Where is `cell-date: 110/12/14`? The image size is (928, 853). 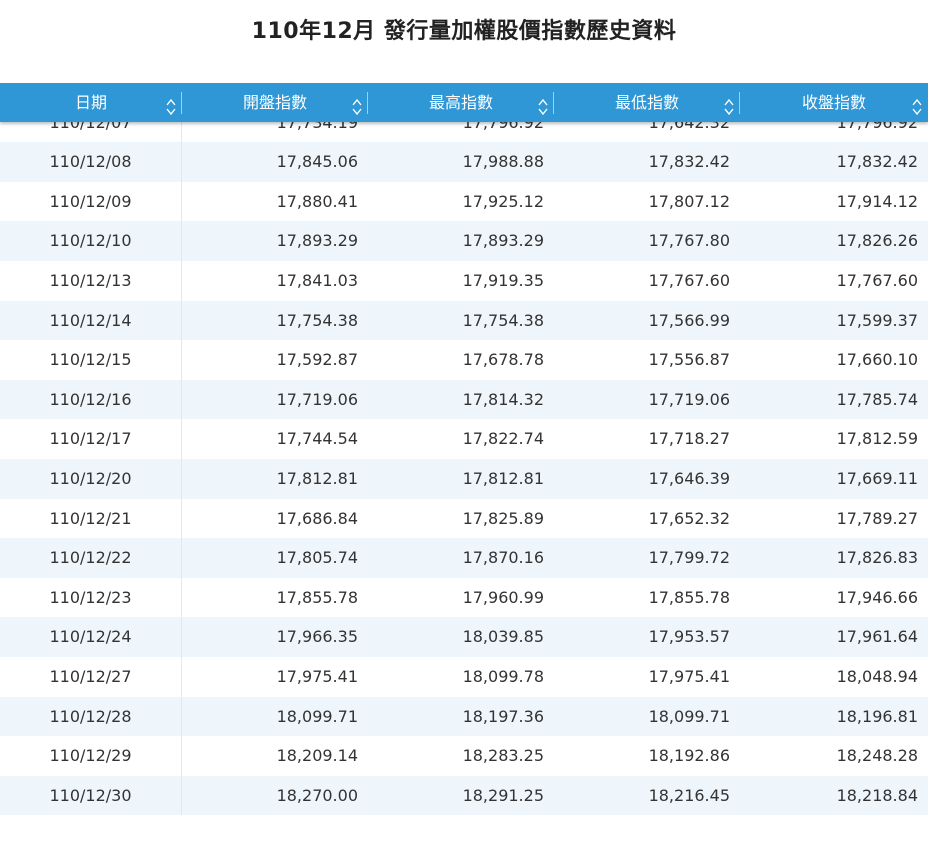
cell-date: 110/12/14 is located at coordinates (91, 320).